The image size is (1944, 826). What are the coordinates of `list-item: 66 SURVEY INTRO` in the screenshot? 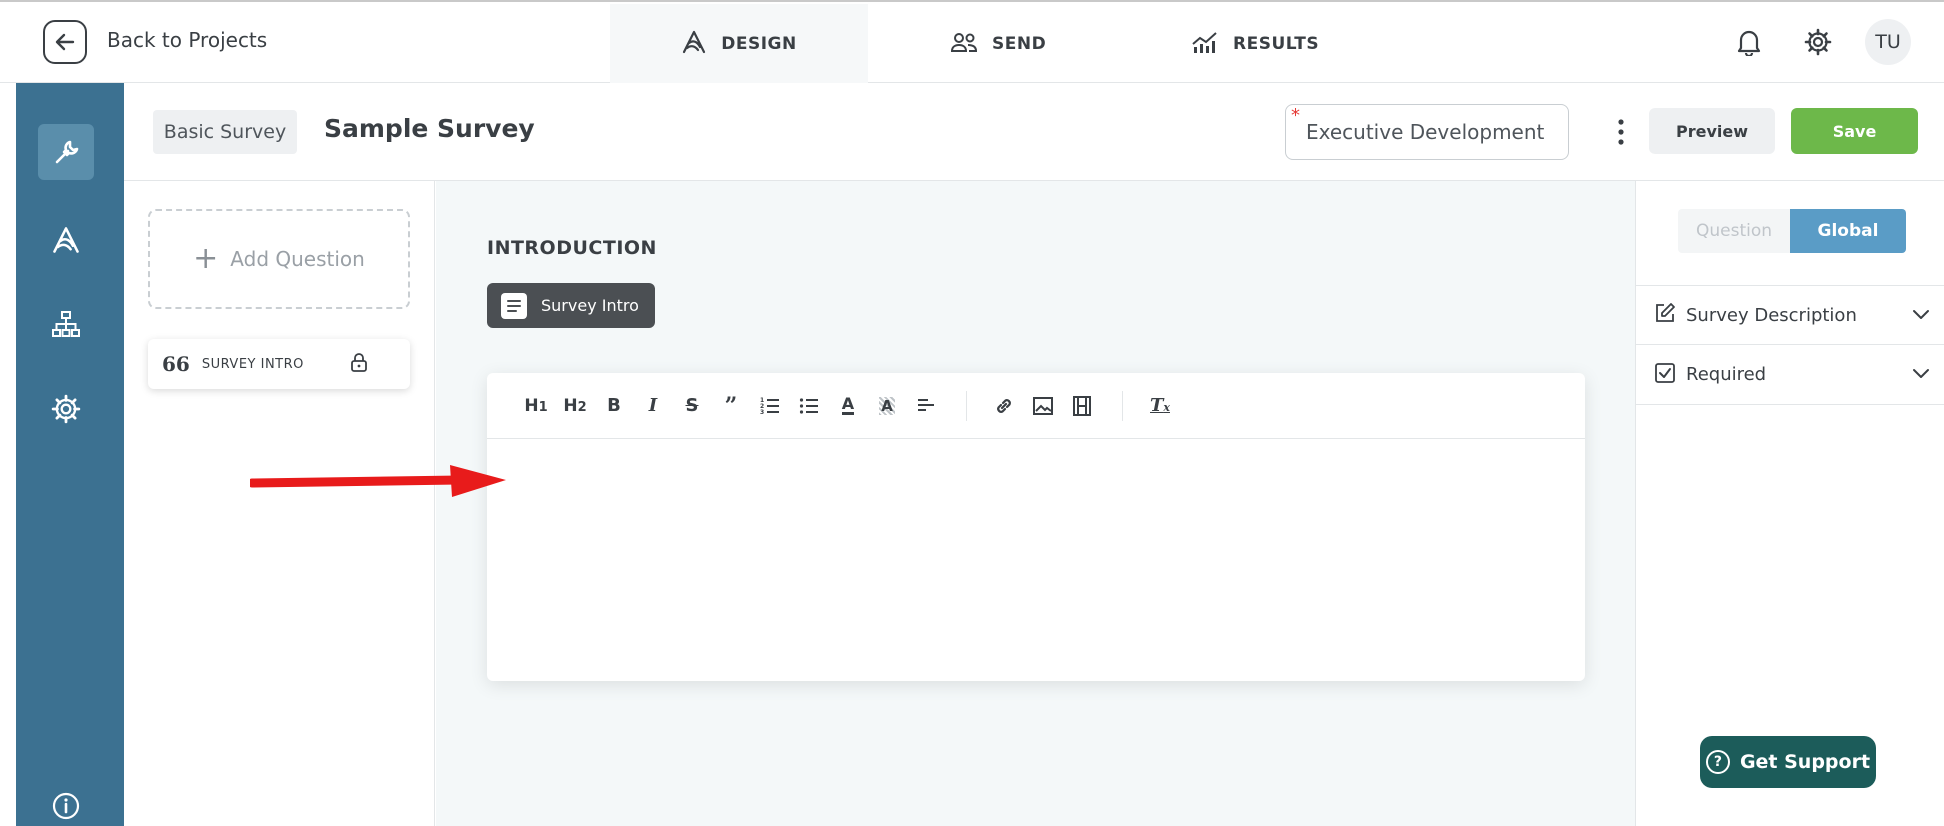 It's located at (279, 364).